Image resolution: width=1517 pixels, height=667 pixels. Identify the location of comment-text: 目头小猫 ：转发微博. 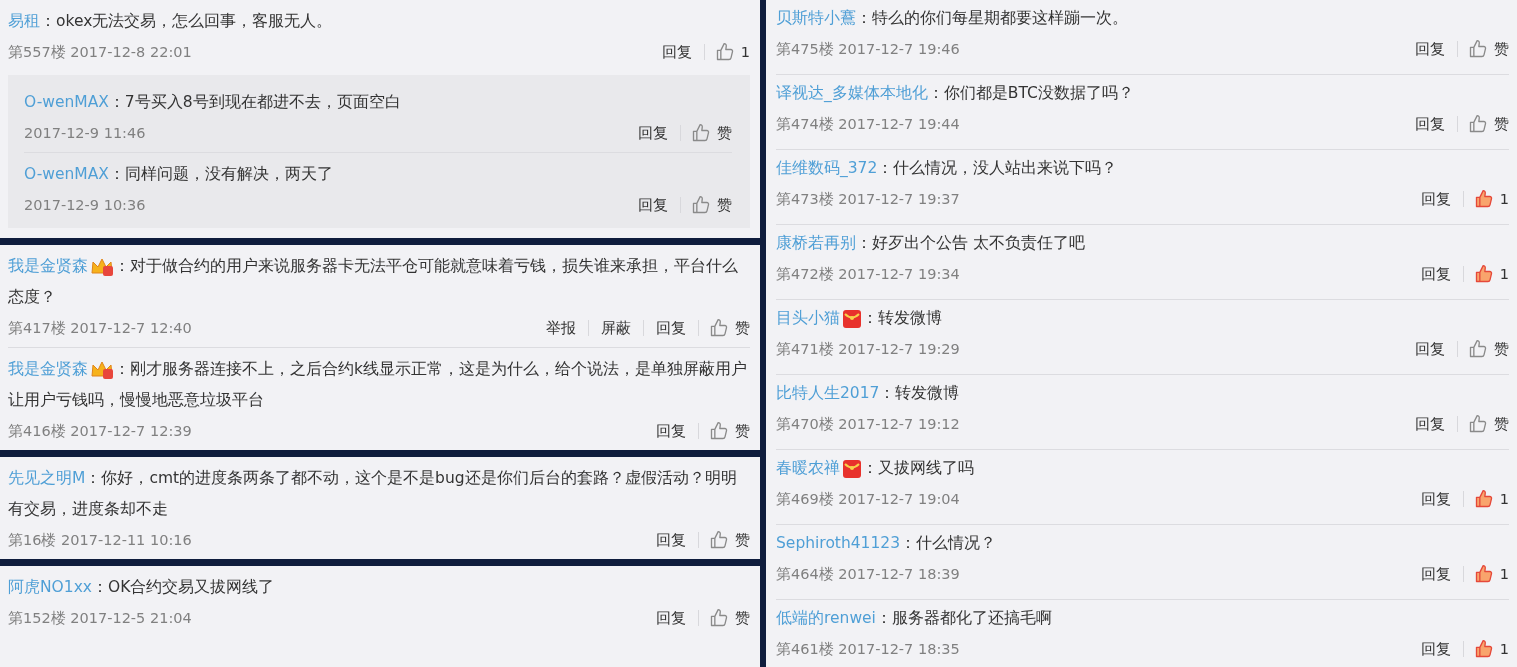
(859, 319).